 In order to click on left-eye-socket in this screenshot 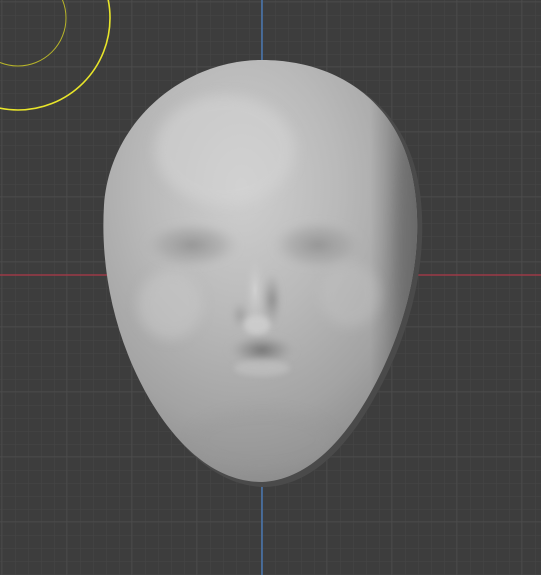, I will do `click(192, 245)`.